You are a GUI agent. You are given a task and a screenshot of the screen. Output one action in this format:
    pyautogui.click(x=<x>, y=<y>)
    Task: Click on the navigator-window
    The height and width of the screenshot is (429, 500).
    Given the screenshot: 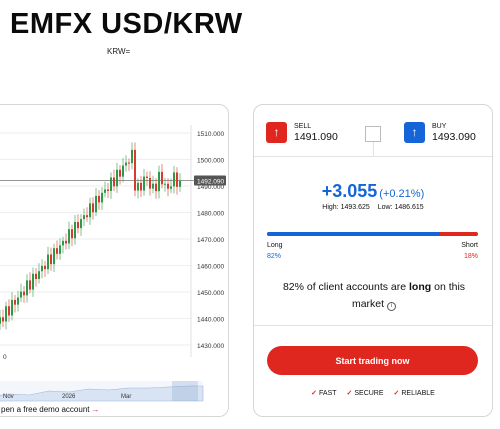 What is the action you would take?
    pyautogui.click(x=185, y=391)
    